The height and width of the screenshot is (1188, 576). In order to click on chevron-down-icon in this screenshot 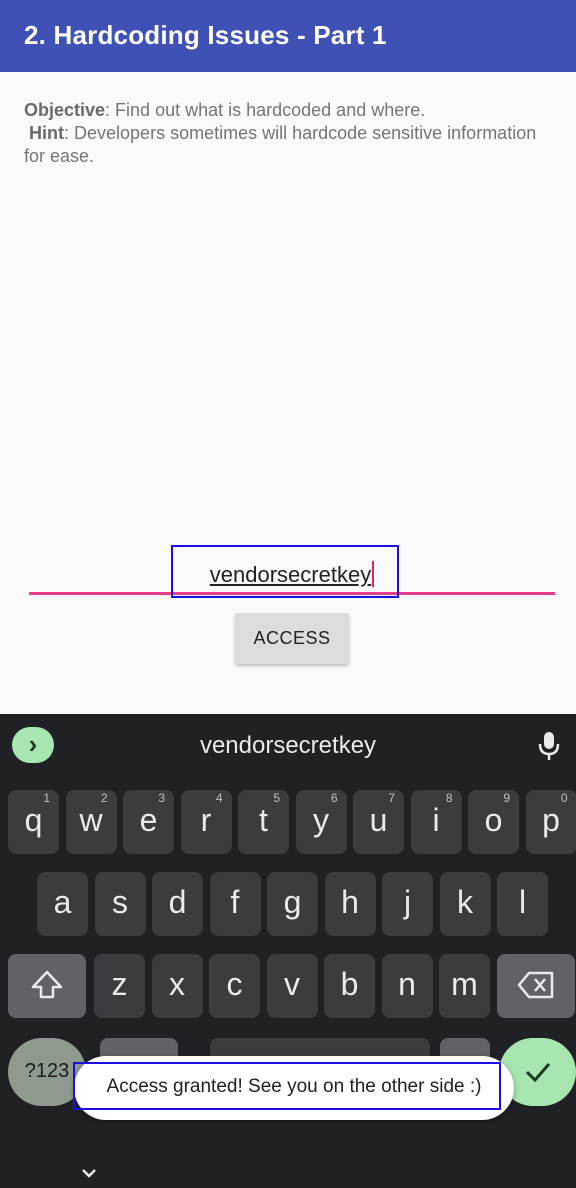, I will do `click(89, 1173)`.